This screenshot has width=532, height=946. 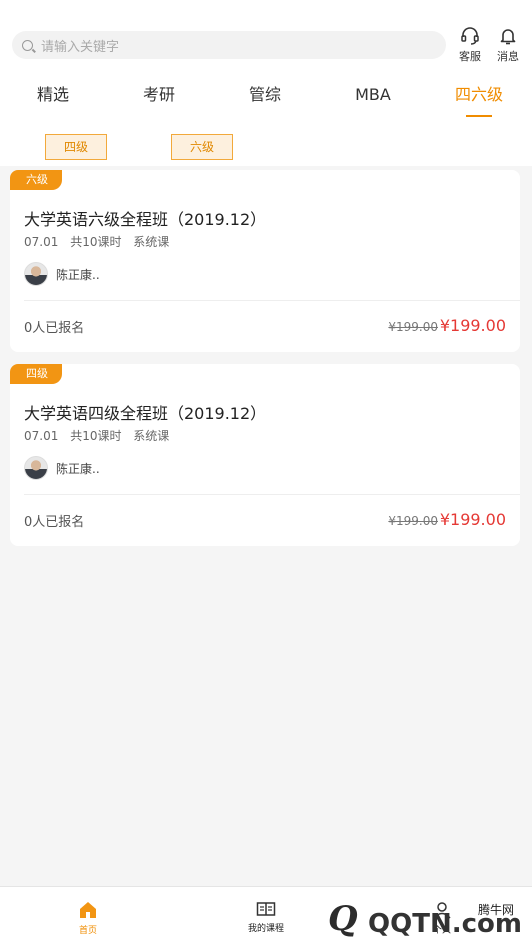 I want to click on search-input: 请输入关键字, so click(x=229, y=45).